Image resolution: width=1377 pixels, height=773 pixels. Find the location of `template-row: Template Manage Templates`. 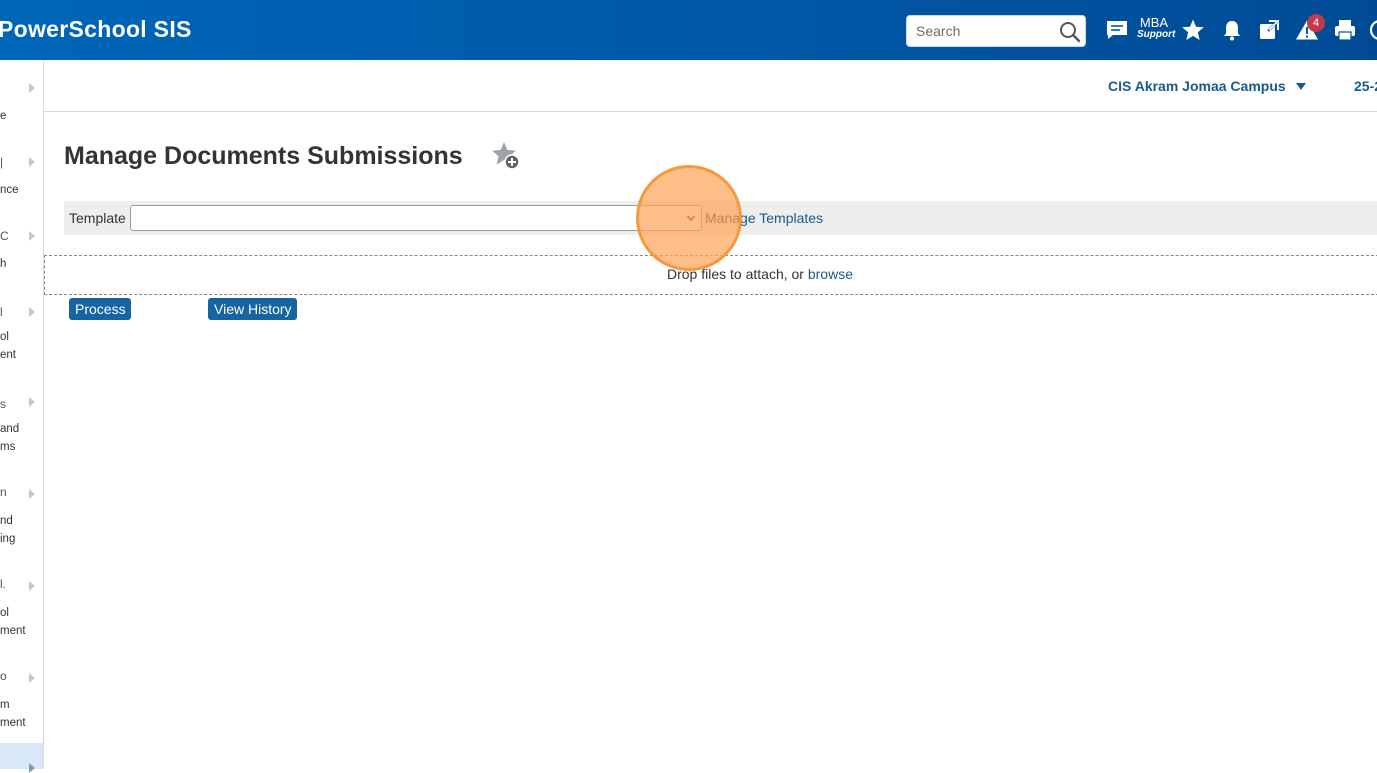

template-row: Template Manage Templates is located at coordinates (720, 218).